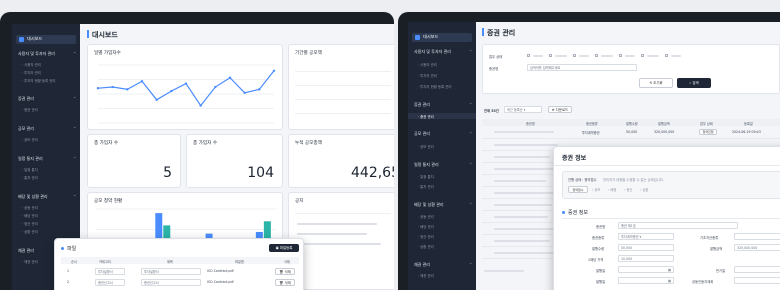 The height and width of the screenshot is (290, 780). I want to click on sidebar-section-bond: 채권 관리 ⌃, so click(443, 265).